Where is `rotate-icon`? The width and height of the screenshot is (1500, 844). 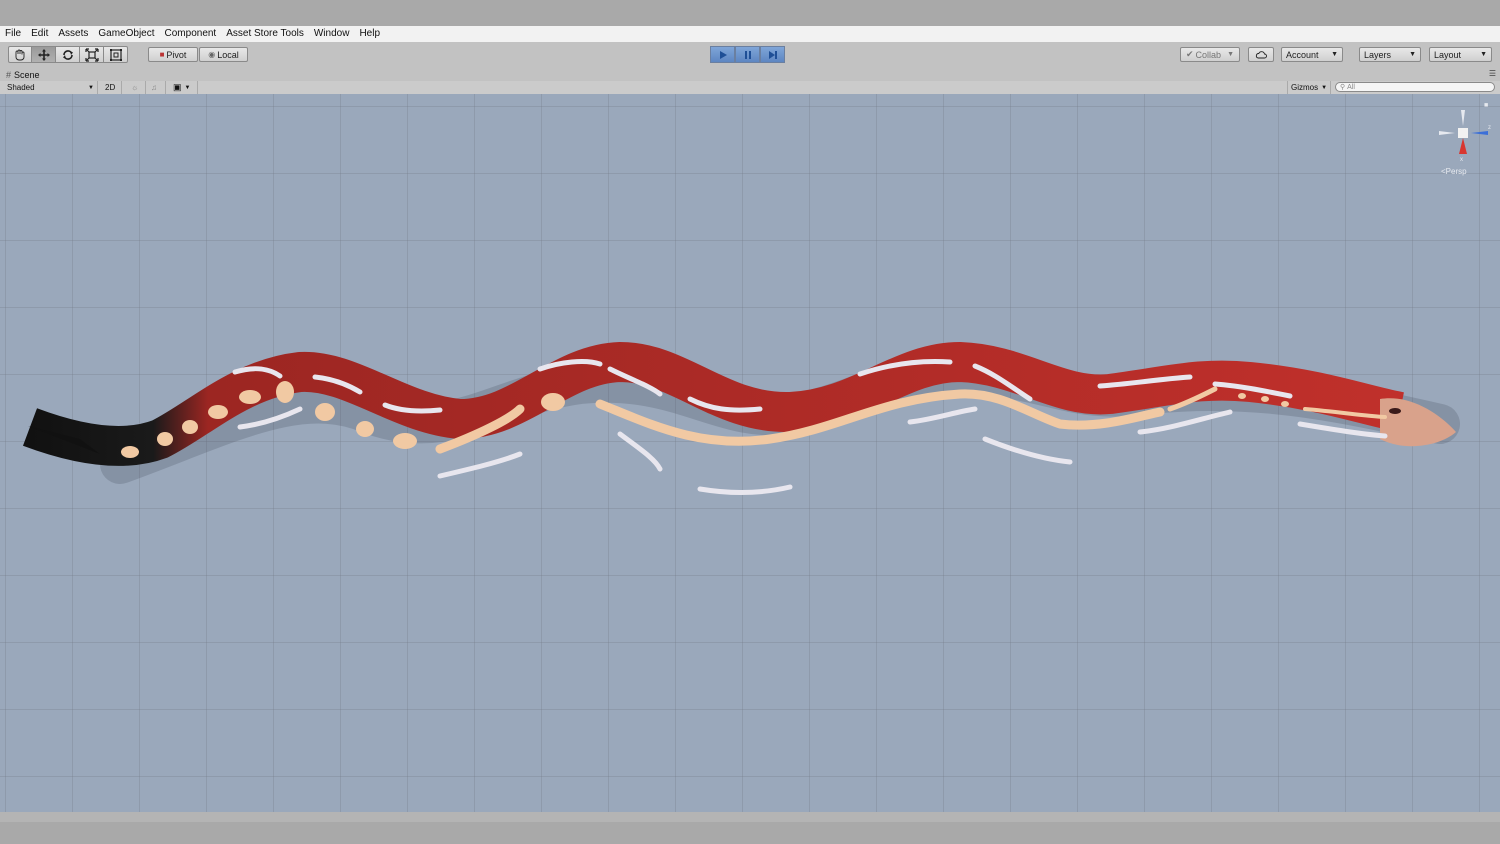 rotate-icon is located at coordinates (67, 54).